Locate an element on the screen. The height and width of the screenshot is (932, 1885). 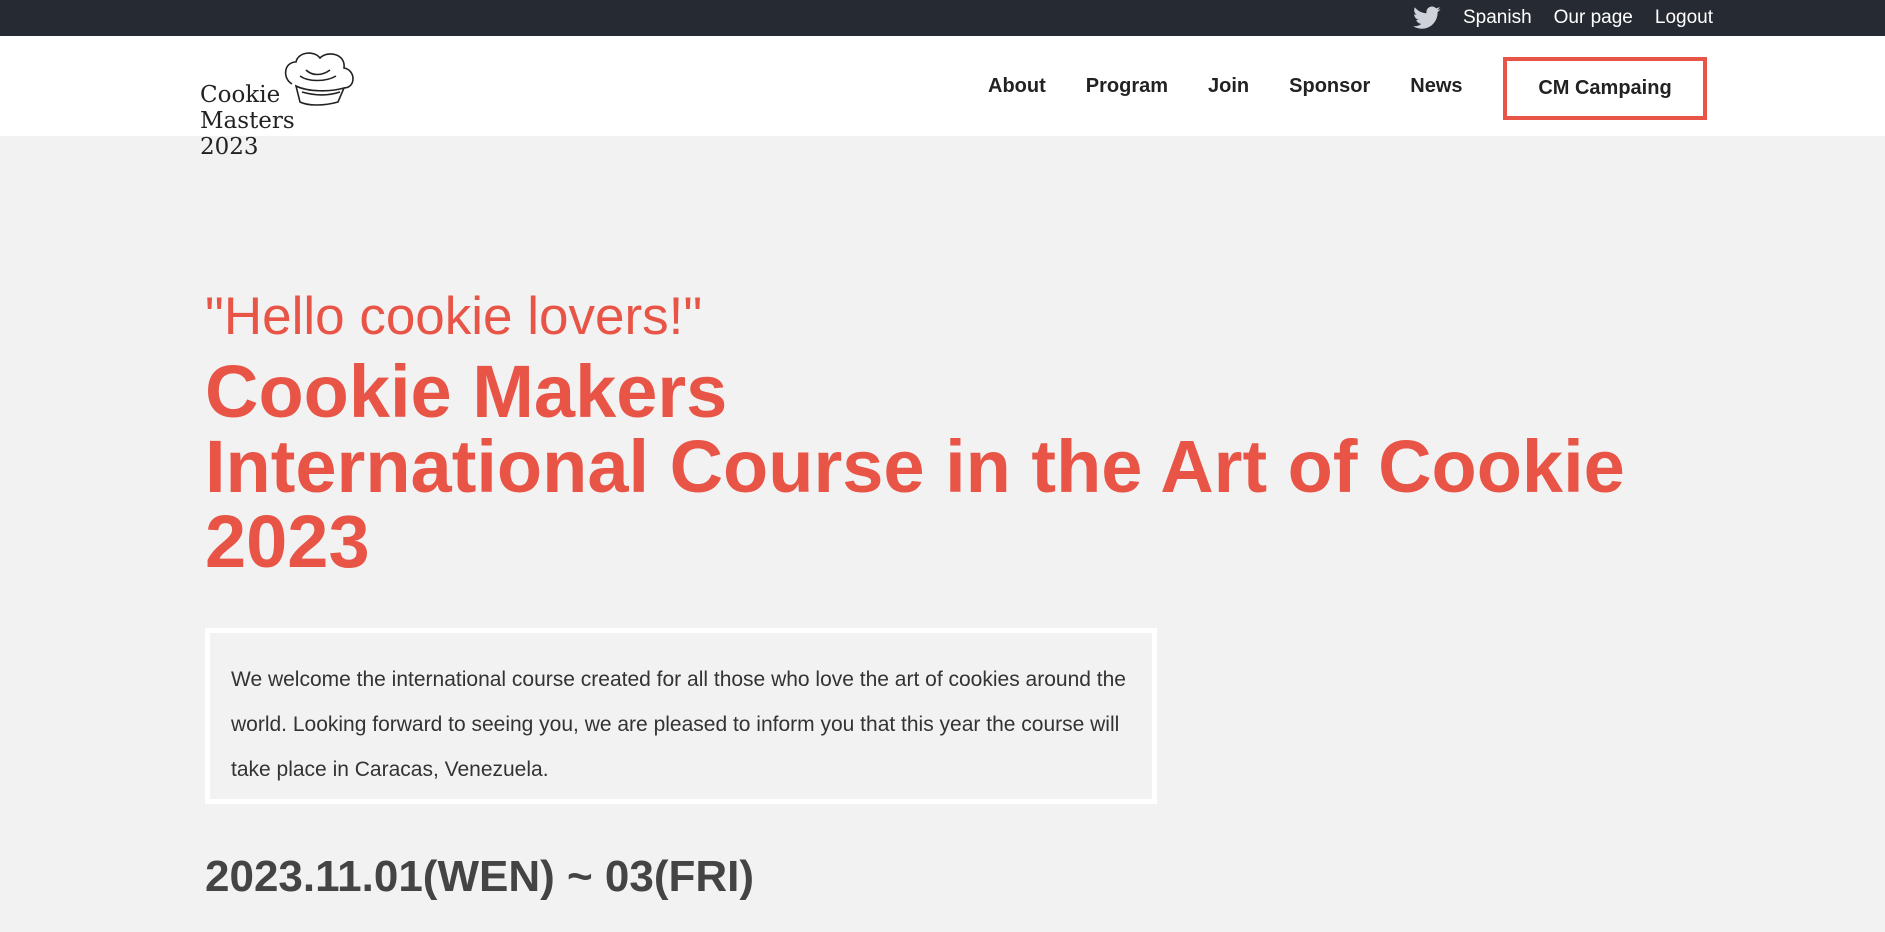
nav-item-about: About is located at coordinates (1017, 86).